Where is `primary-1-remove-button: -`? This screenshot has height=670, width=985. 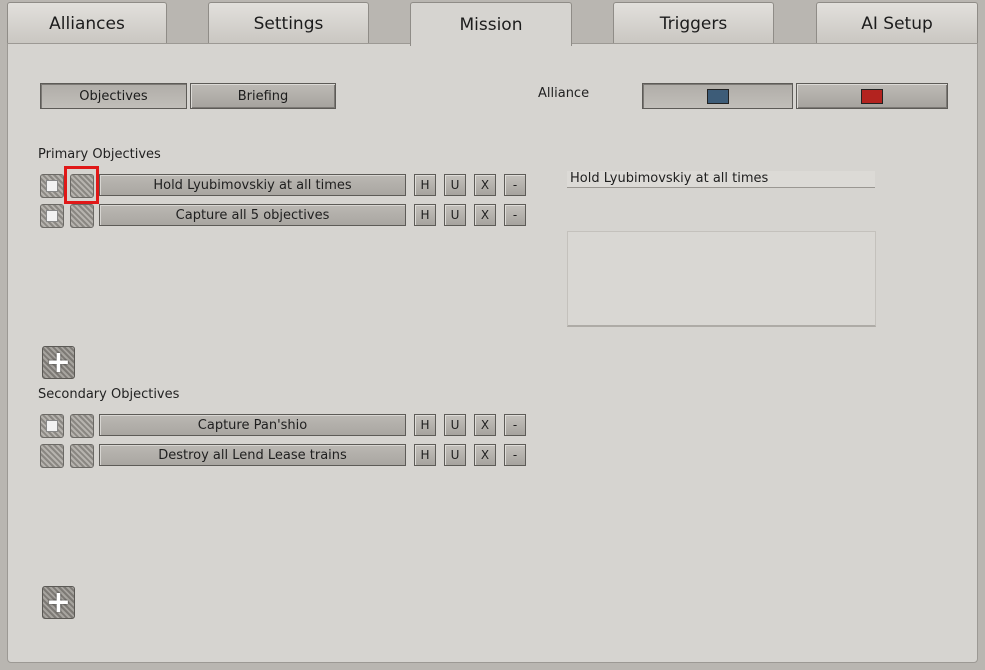 primary-1-remove-button: - is located at coordinates (515, 185).